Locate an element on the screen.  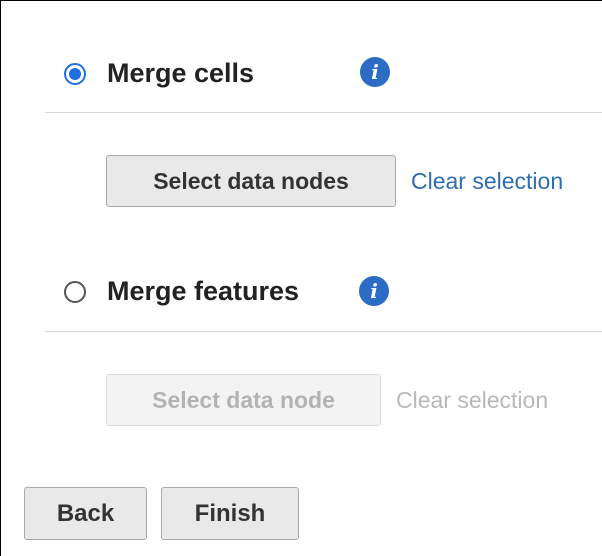
frame-border-left is located at coordinates (0, 278).